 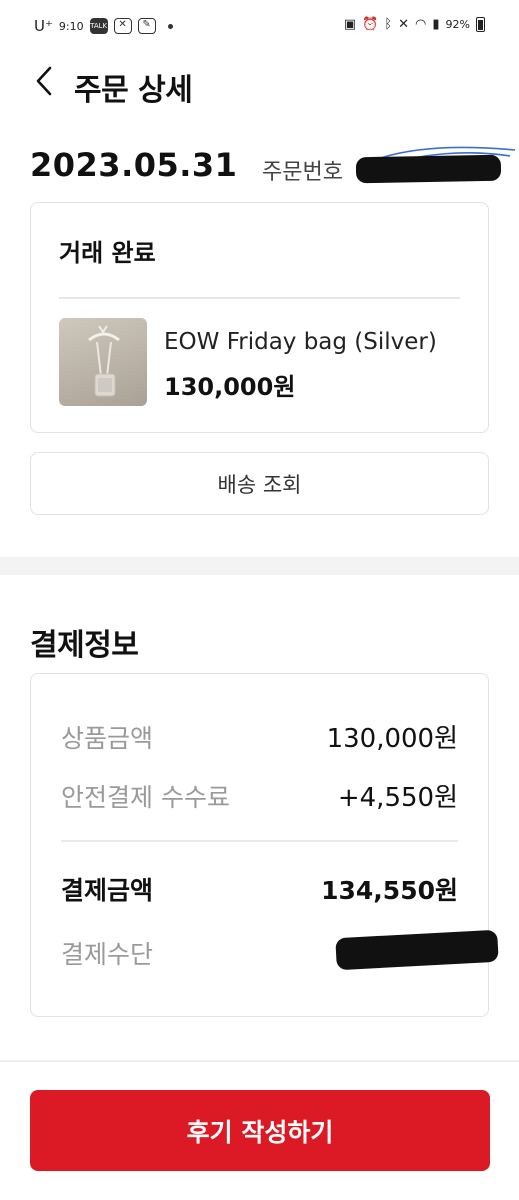 What do you see at coordinates (107, 738) in the screenshot?
I see `payment-row-label: 상품금액` at bounding box center [107, 738].